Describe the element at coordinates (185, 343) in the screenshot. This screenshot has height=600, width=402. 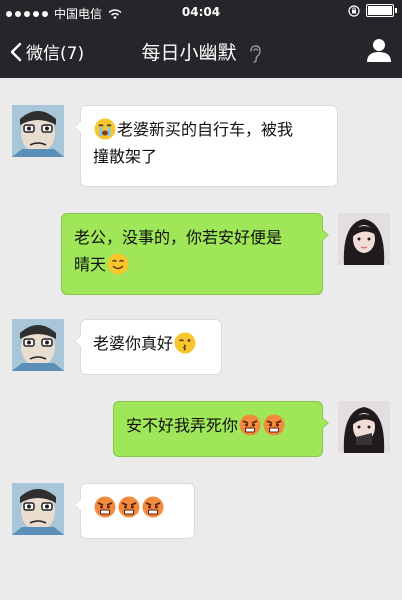
I see `kissing-face-icon` at that location.